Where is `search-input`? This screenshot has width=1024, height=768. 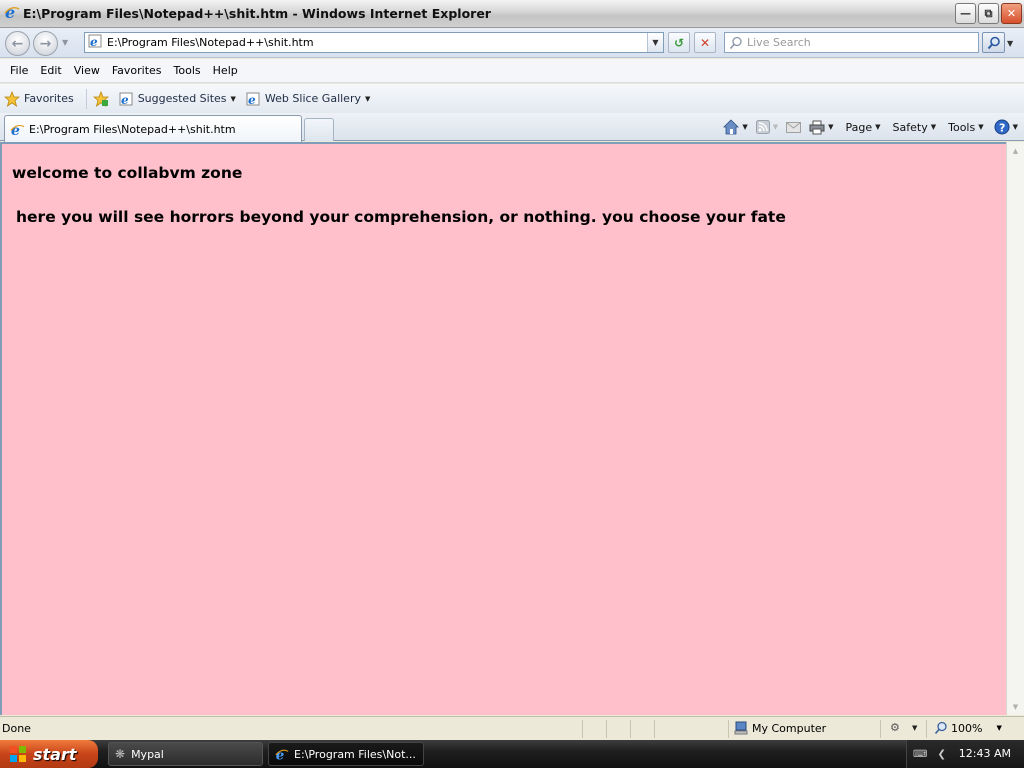
search-input is located at coordinates (859, 42).